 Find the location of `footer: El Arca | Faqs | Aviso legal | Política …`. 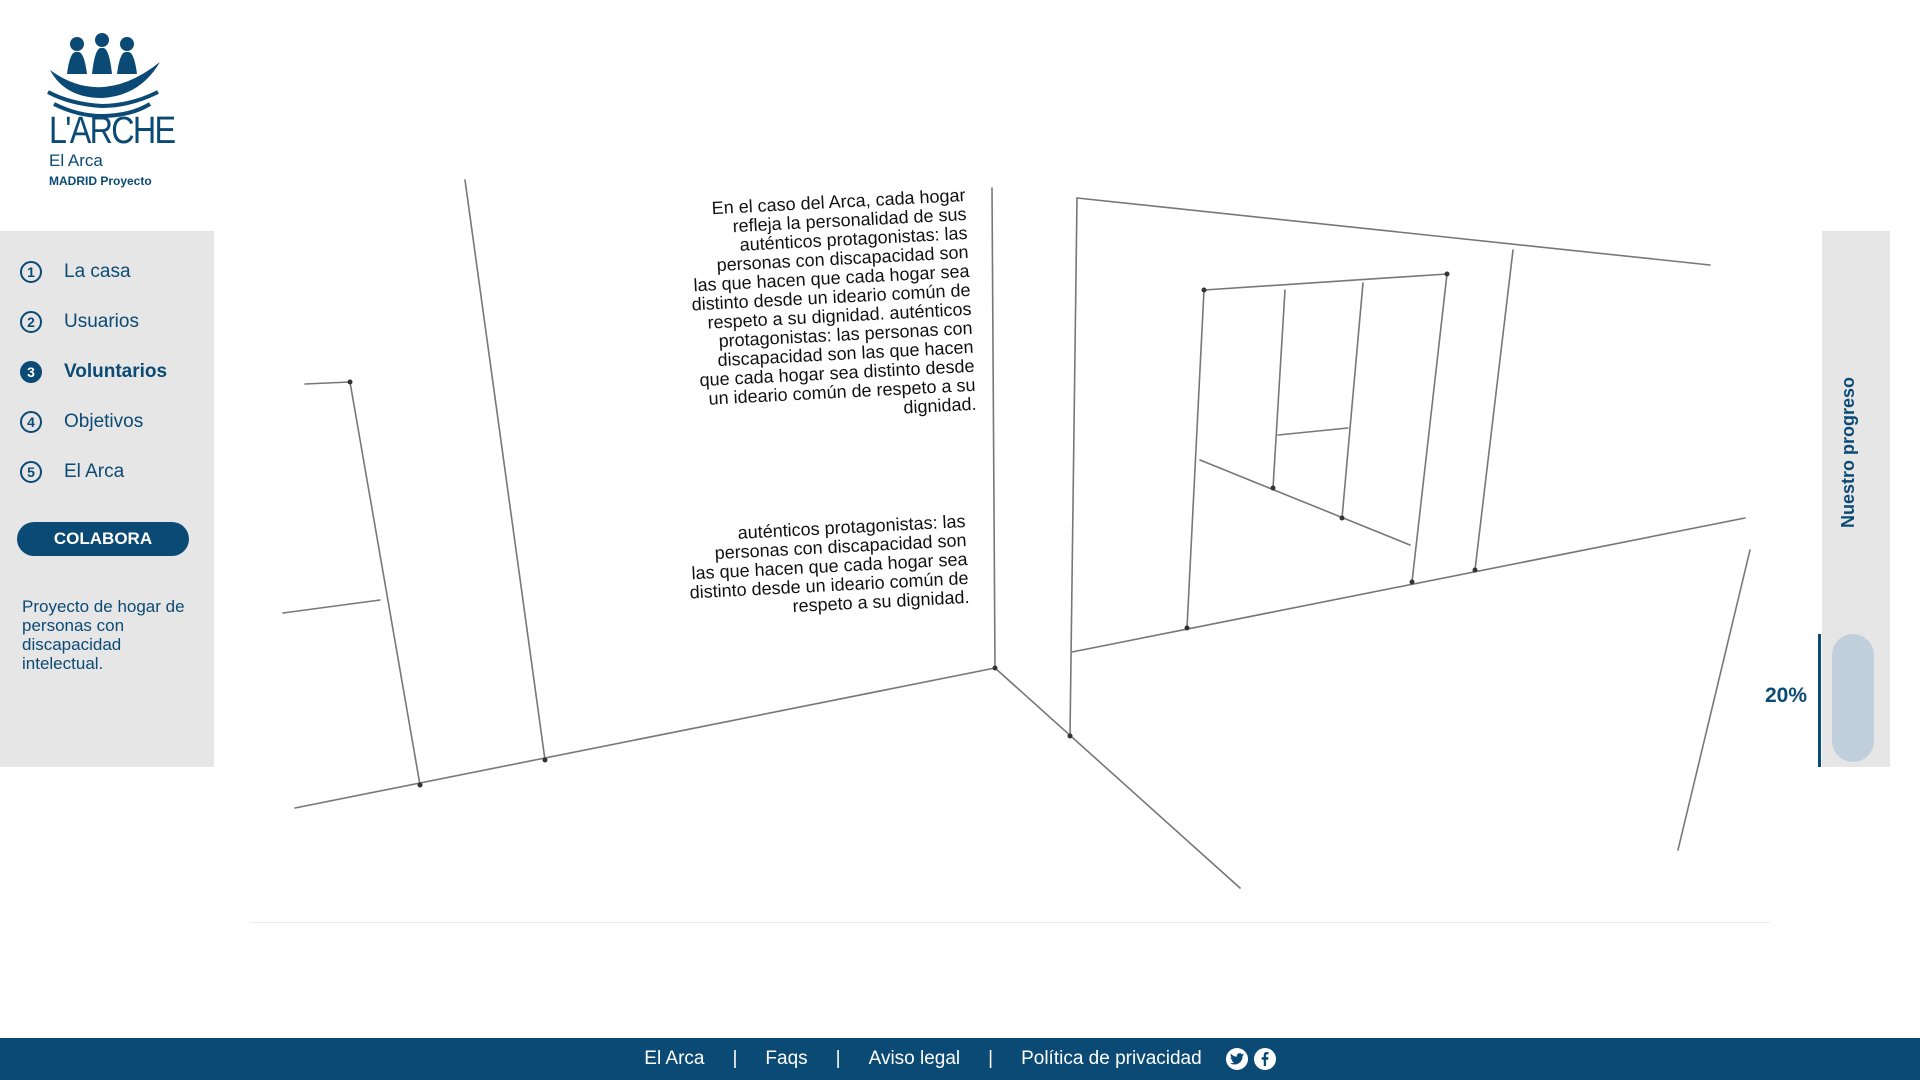

footer: El Arca | Faqs | Aviso legal | Política … is located at coordinates (960, 1059).